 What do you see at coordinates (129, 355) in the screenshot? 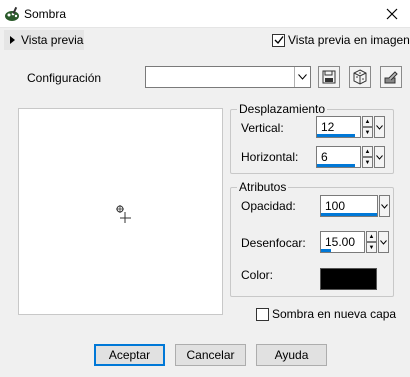
I see `ok-button: Aceptar` at bounding box center [129, 355].